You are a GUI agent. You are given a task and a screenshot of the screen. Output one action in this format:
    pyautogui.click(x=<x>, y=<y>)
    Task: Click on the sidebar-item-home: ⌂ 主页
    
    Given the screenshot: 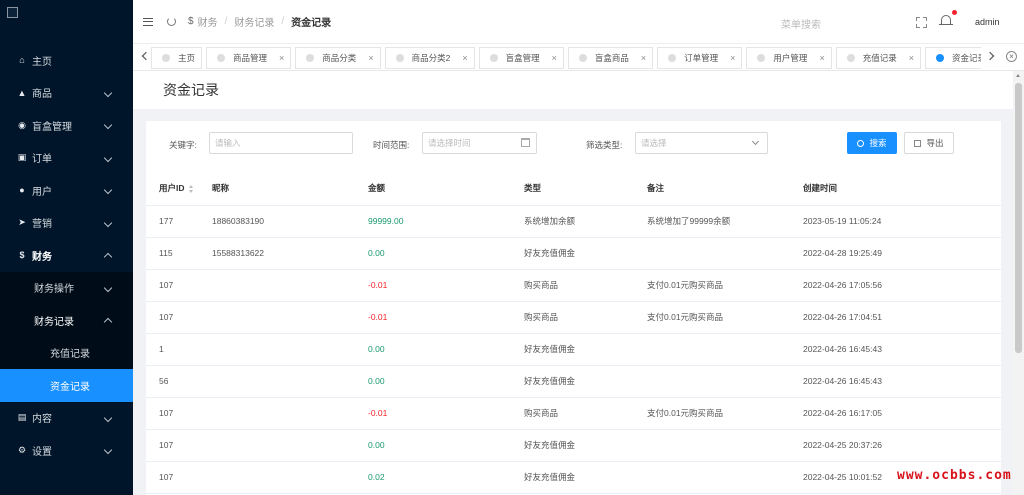 What is the action you would take?
    pyautogui.click(x=66, y=60)
    